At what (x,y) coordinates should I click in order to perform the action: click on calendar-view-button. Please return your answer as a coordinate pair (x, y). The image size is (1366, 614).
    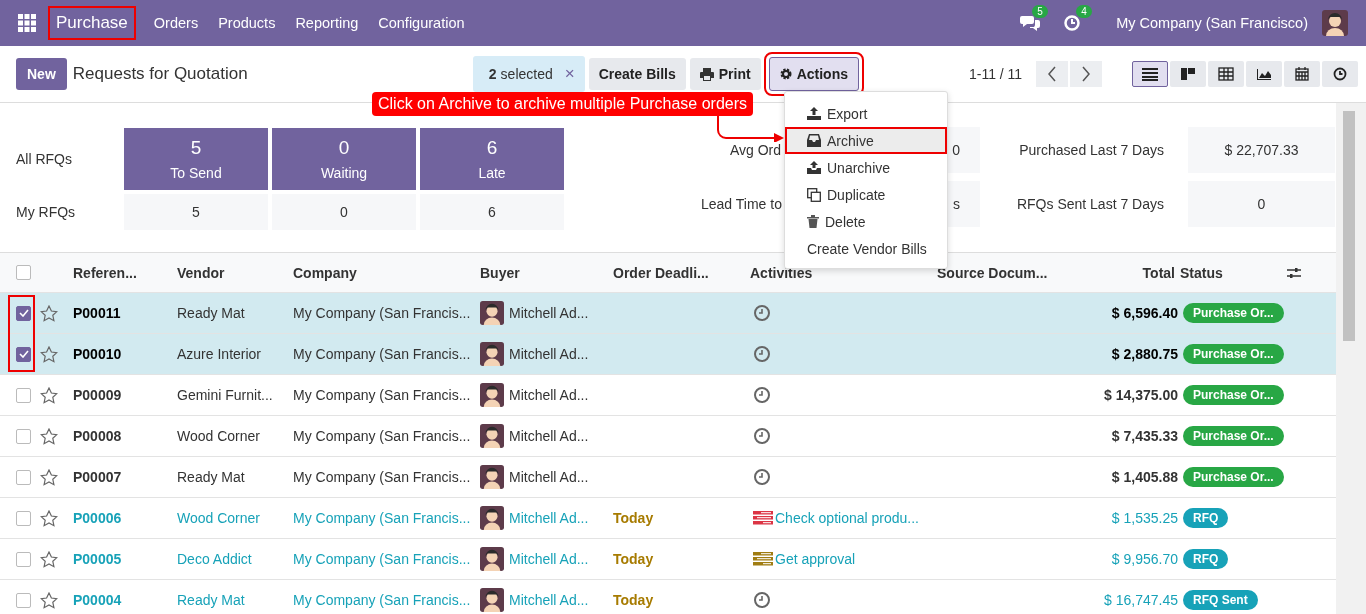
    Looking at the image, I should click on (1302, 74).